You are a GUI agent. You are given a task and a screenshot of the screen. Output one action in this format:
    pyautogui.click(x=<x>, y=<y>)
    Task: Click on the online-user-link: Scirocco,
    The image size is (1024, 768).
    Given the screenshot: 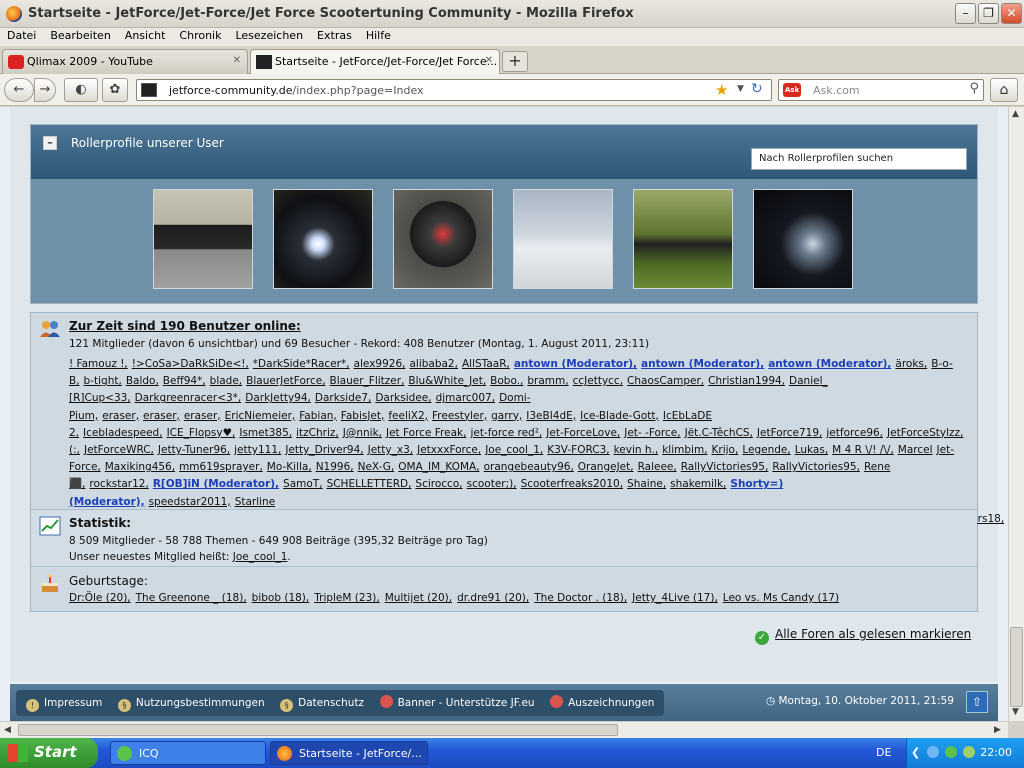 What is the action you would take?
    pyautogui.click(x=438, y=484)
    